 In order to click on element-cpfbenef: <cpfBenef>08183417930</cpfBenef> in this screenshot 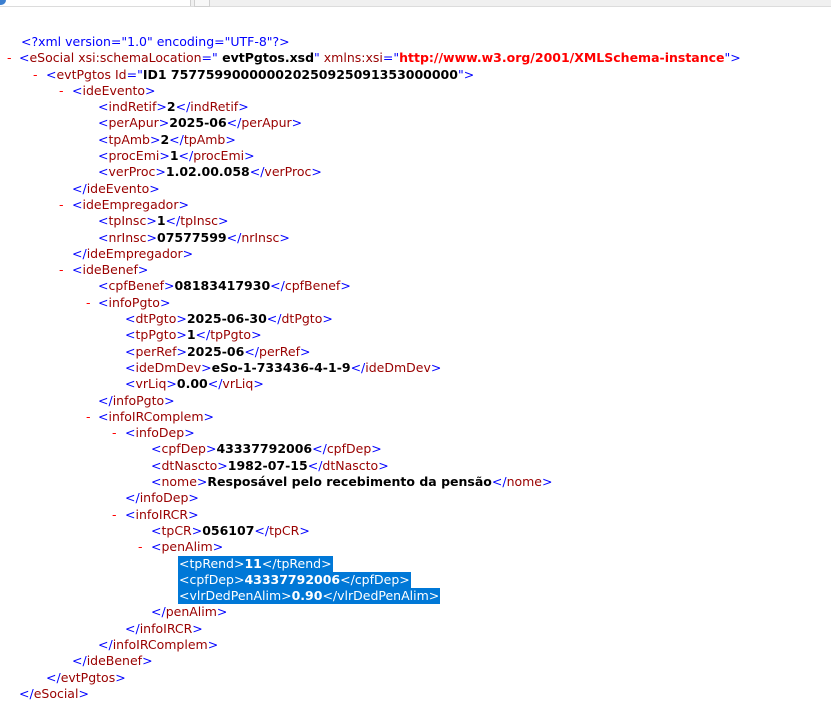, I will do `click(224, 286)`.